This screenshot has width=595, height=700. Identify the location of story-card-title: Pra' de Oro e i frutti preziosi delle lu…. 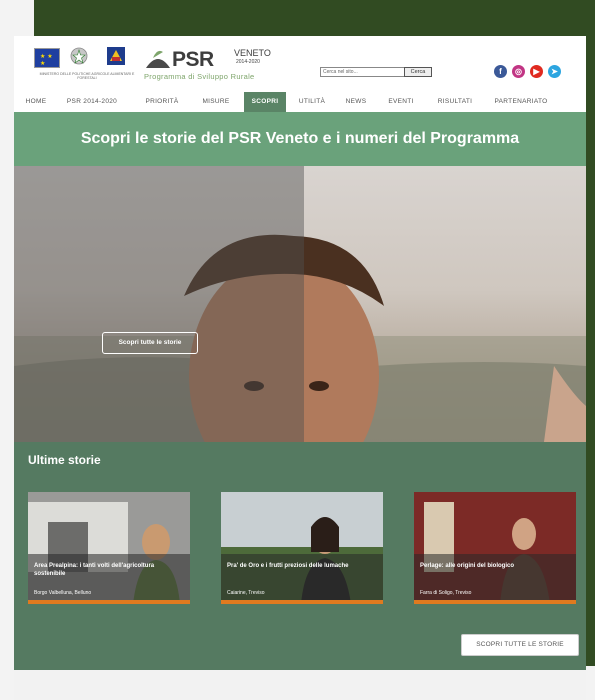
(288, 566).